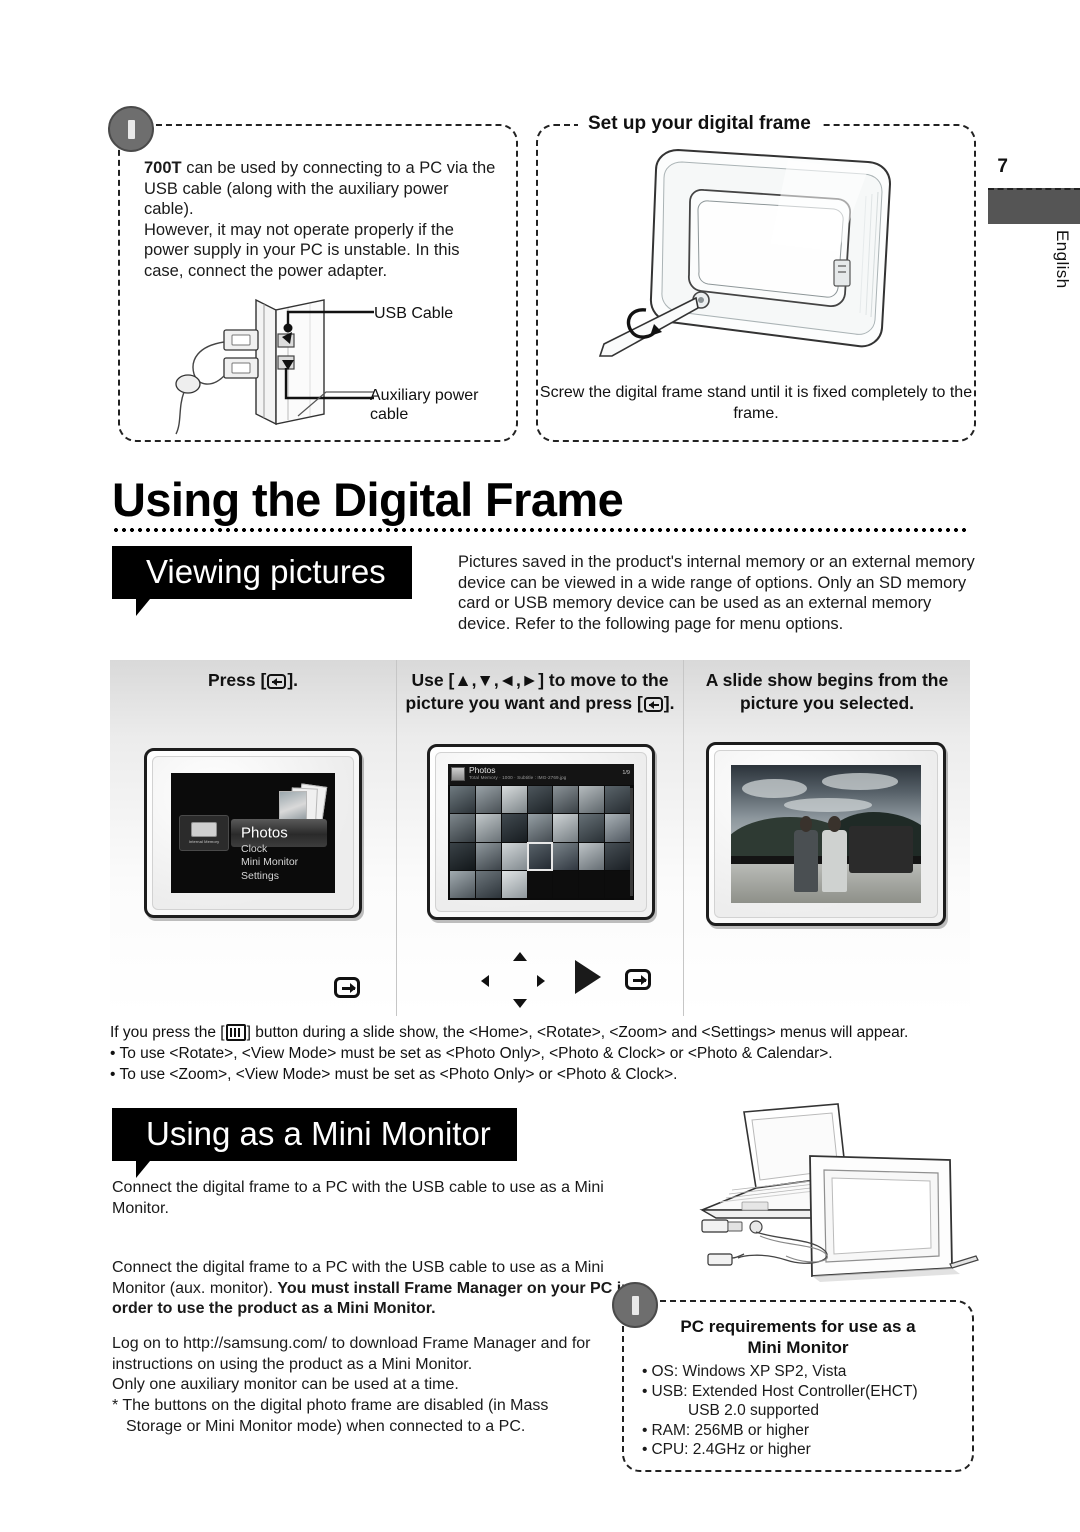 This screenshot has height=1532, width=1080. Describe the element at coordinates (1034, 206) in the screenshot. I see `section-tab-block` at that location.